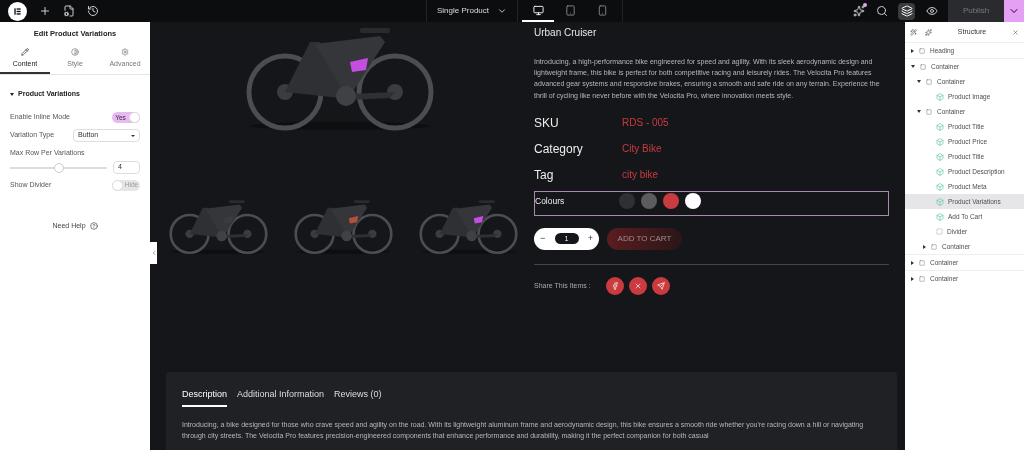  What do you see at coordinates (547, 123) in the screenshot?
I see `meta-label: SKU` at bounding box center [547, 123].